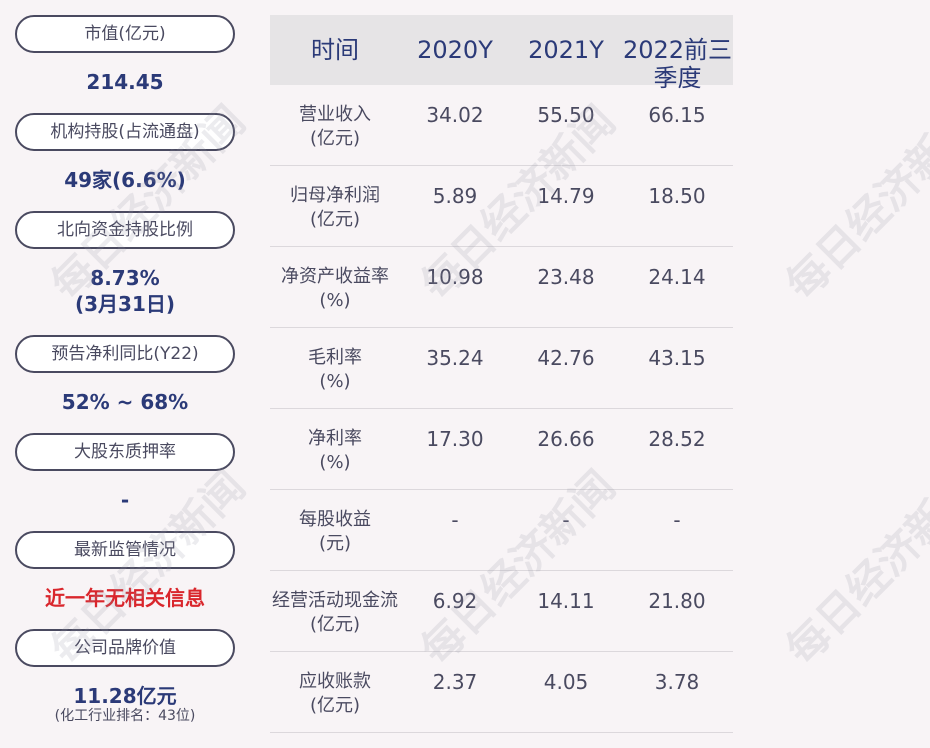 Image resolution: width=930 pixels, height=748 pixels. Describe the element at coordinates (455, 682) in the screenshot. I see `cell-value: 2.37` at that location.